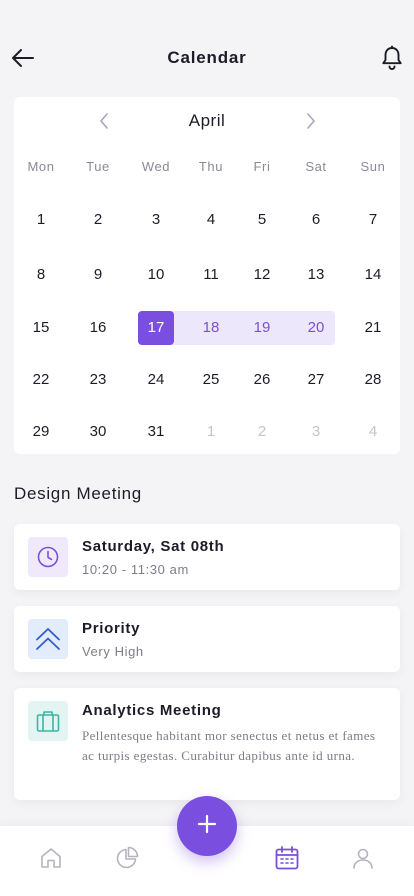  I want to click on weekday-label: Sun, so click(373, 166).